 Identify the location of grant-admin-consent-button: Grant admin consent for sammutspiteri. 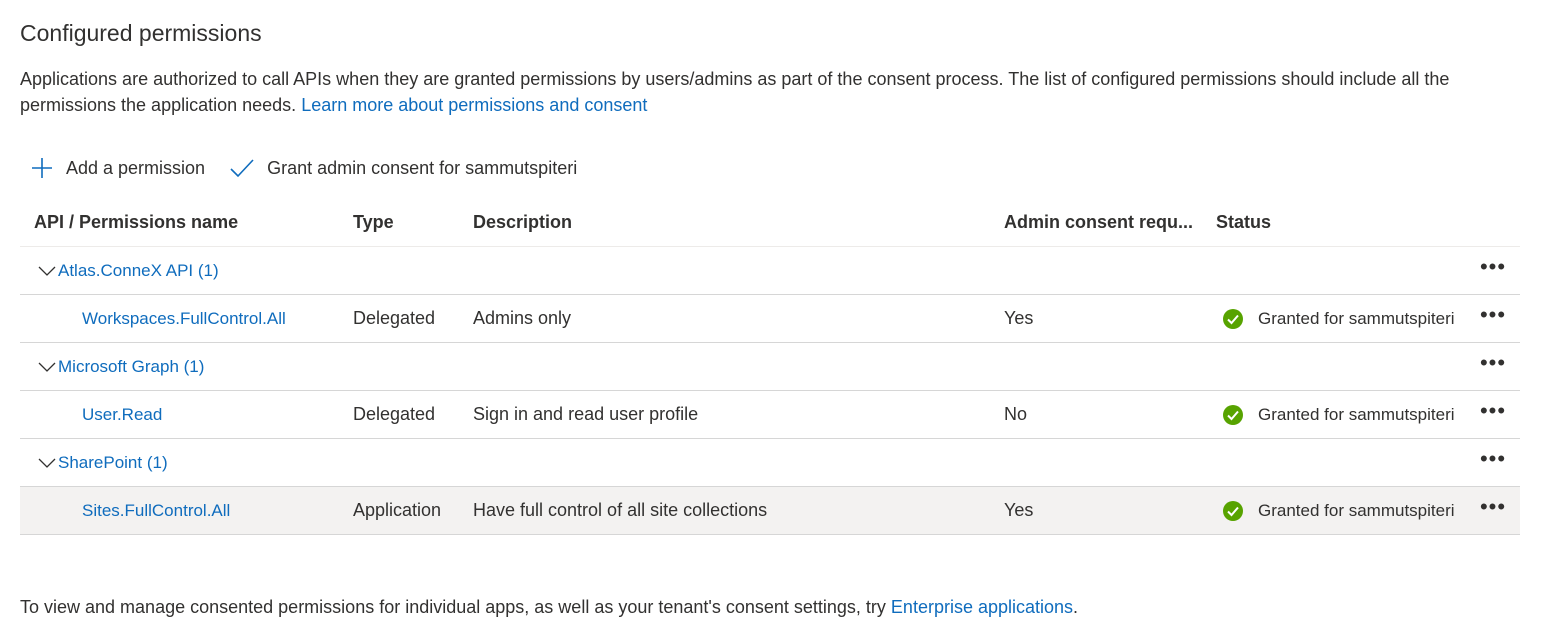
(403, 168).